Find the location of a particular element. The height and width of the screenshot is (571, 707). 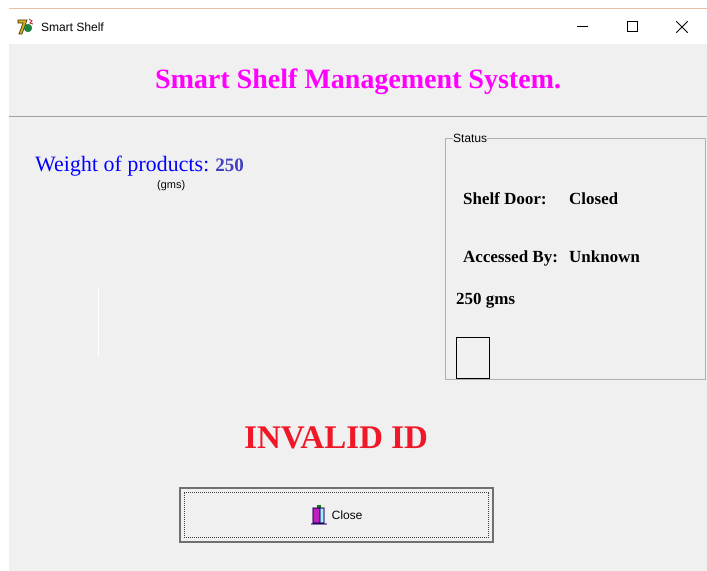

group-legend: Status is located at coordinates (470, 138).